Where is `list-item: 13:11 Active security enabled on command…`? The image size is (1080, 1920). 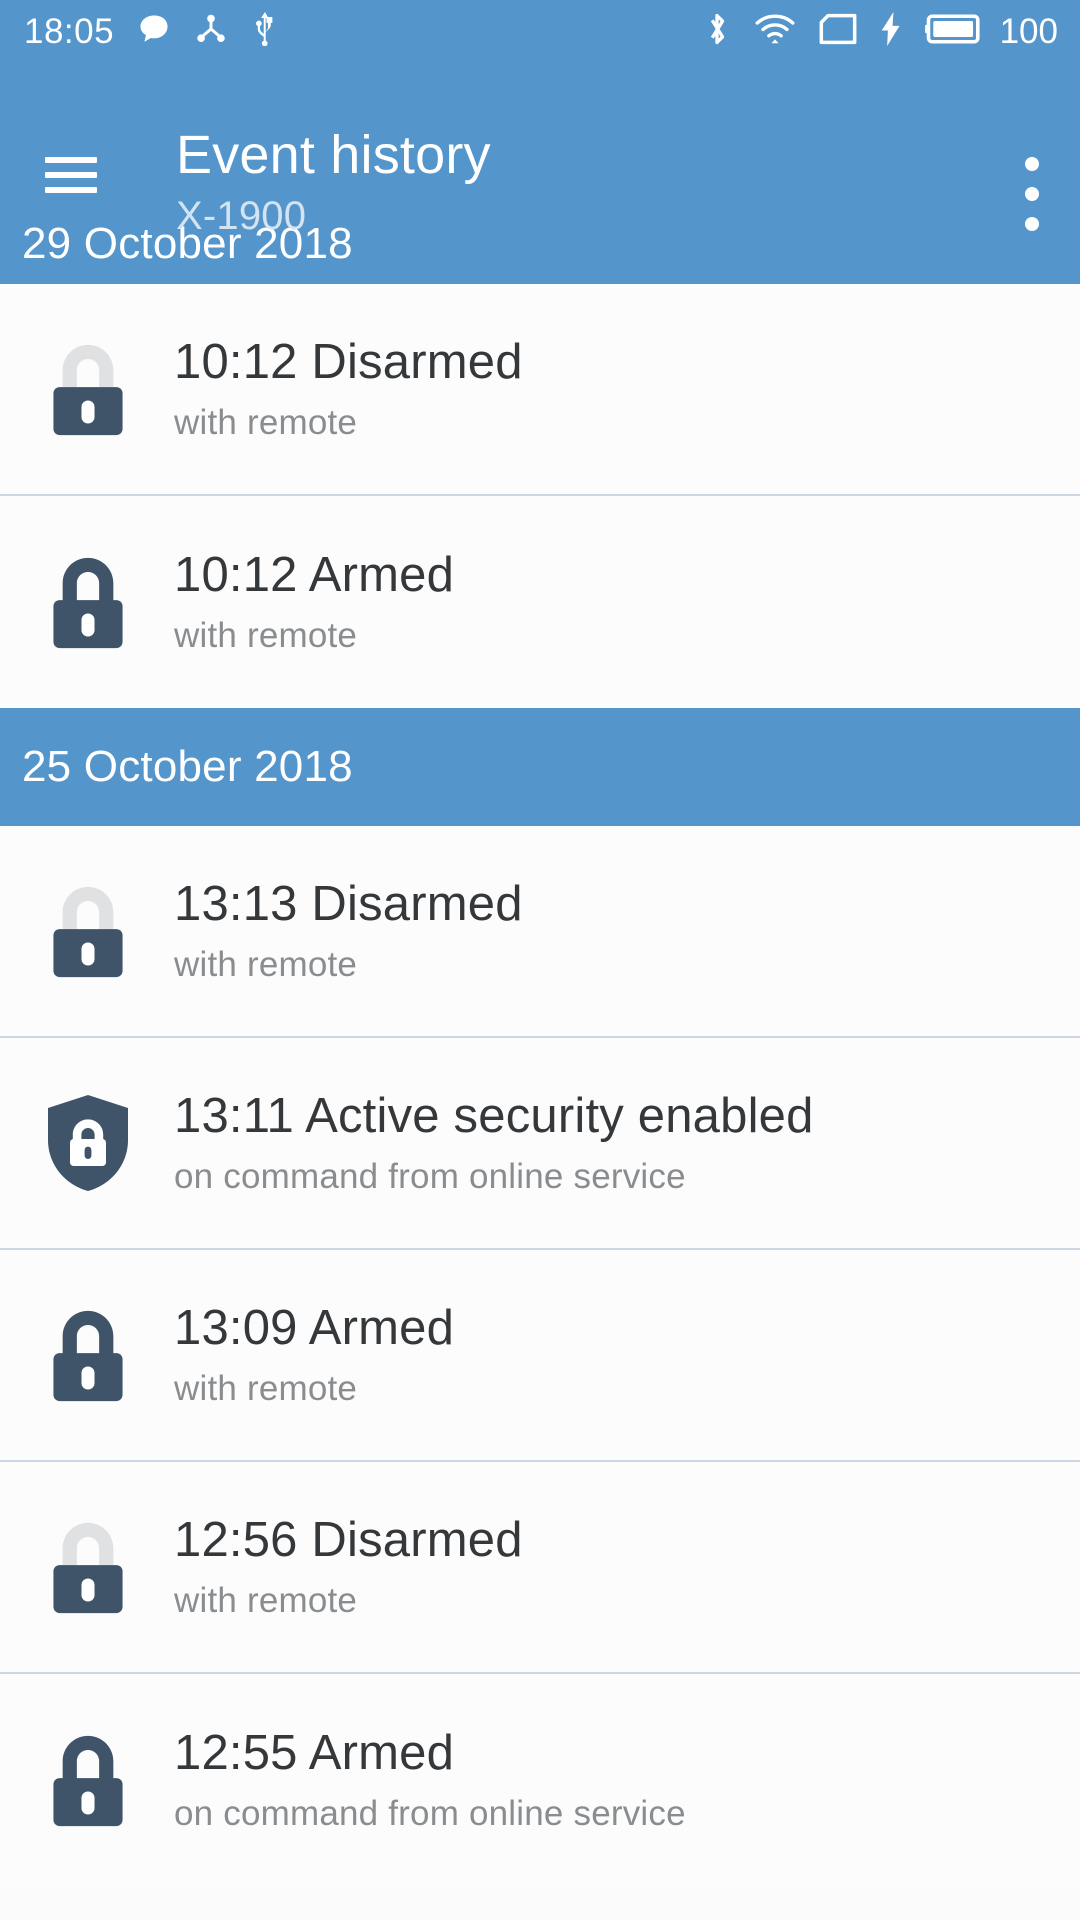
list-item: 13:11 Active security enabled on command… is located at coordinates (540, 1144).